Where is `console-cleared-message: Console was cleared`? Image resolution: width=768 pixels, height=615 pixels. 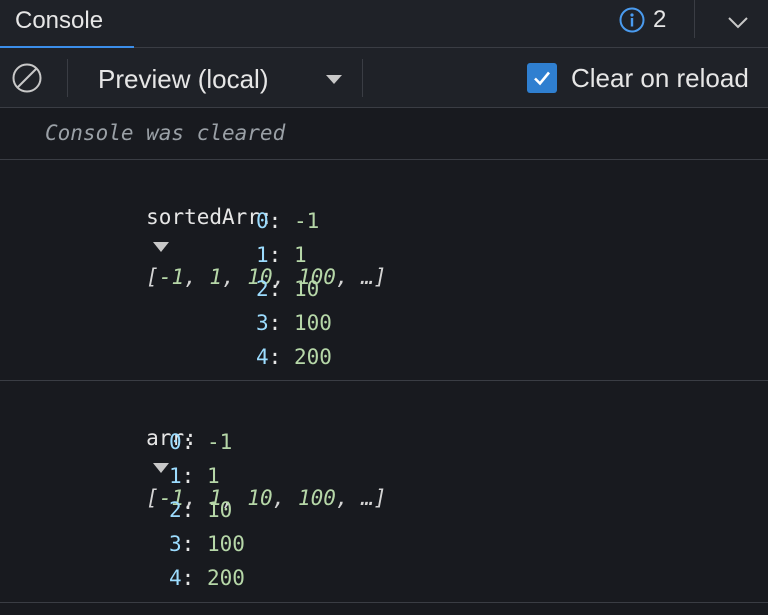
console-cleared-message: Console was cleared is located at coordinates (165, 133).